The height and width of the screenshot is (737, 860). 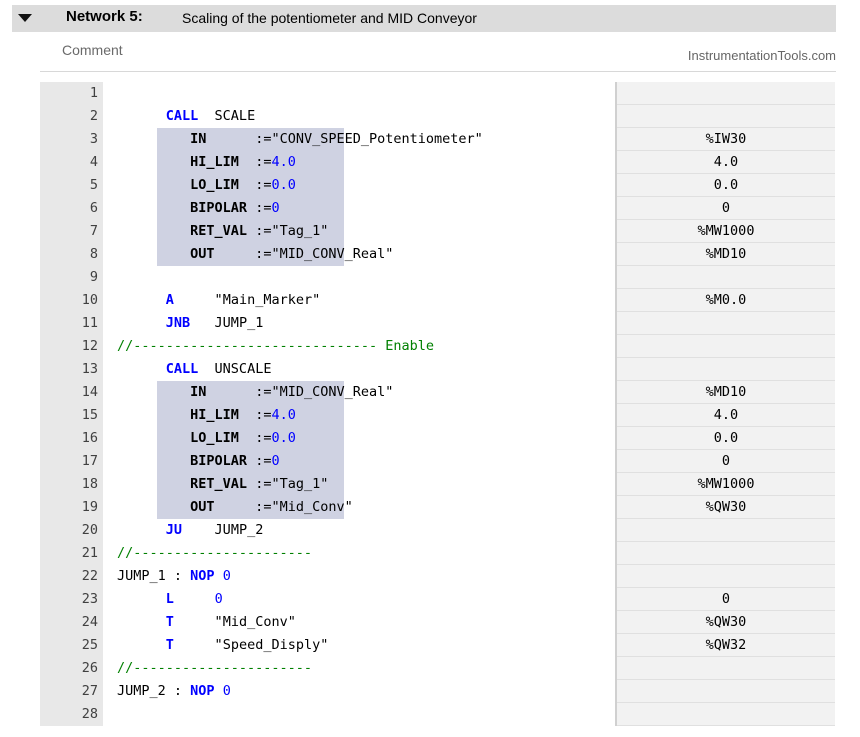 I want to click on line-number: 2, so click(x=93, y=116).